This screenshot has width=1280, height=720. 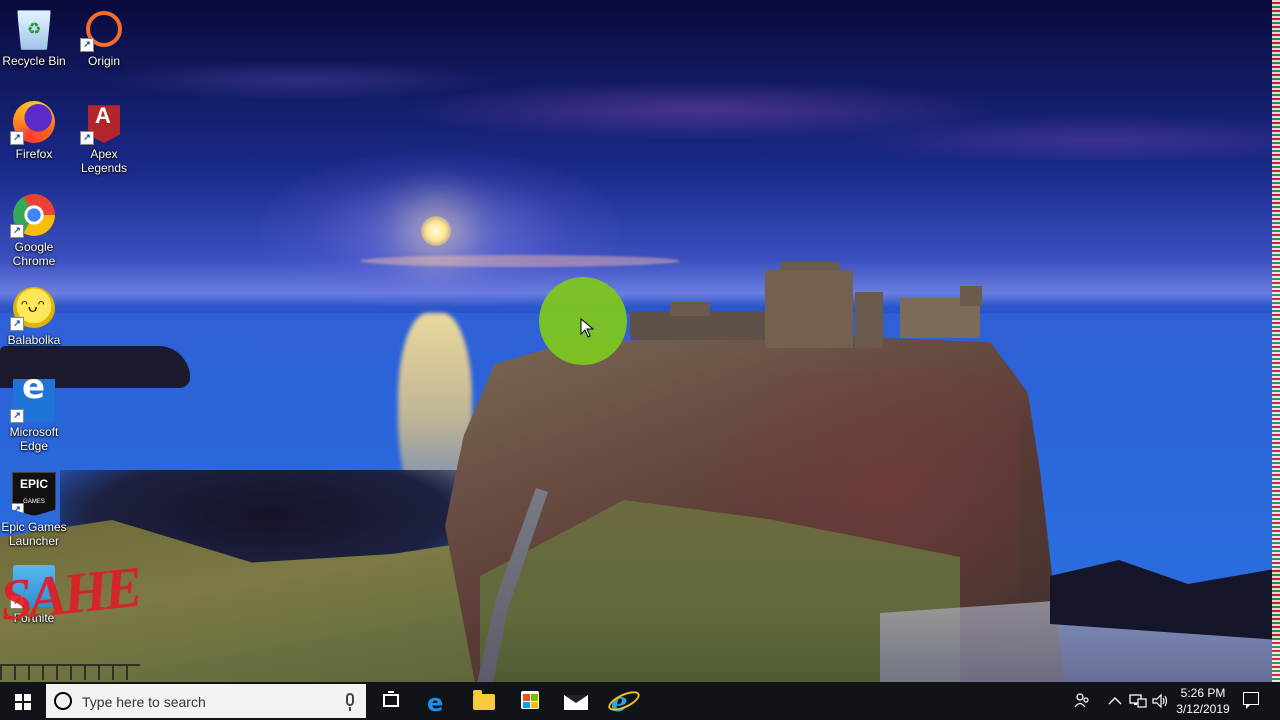 I want to click on desktop-icon-balabolka: ᵔᴗᵔ ↗ Balabolka, so click(x=35, y=314).